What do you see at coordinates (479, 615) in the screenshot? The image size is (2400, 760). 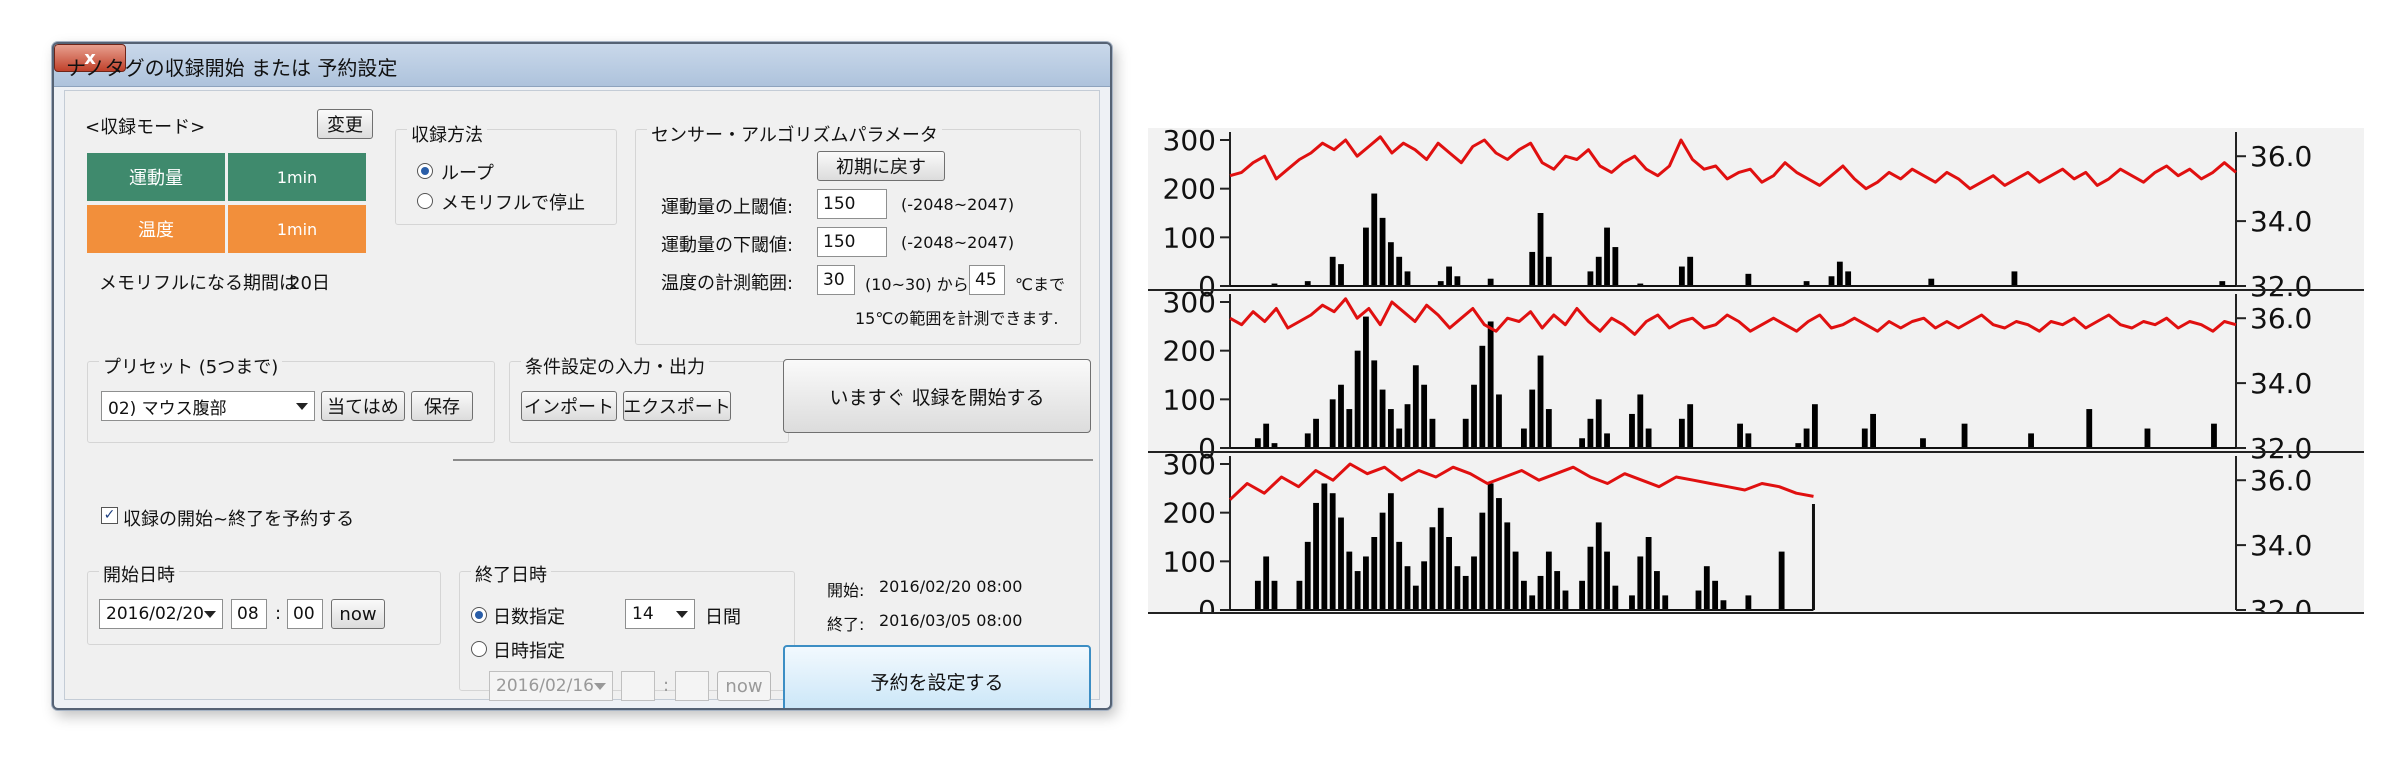 I see `days-radio` at bounding box center [479, 615].